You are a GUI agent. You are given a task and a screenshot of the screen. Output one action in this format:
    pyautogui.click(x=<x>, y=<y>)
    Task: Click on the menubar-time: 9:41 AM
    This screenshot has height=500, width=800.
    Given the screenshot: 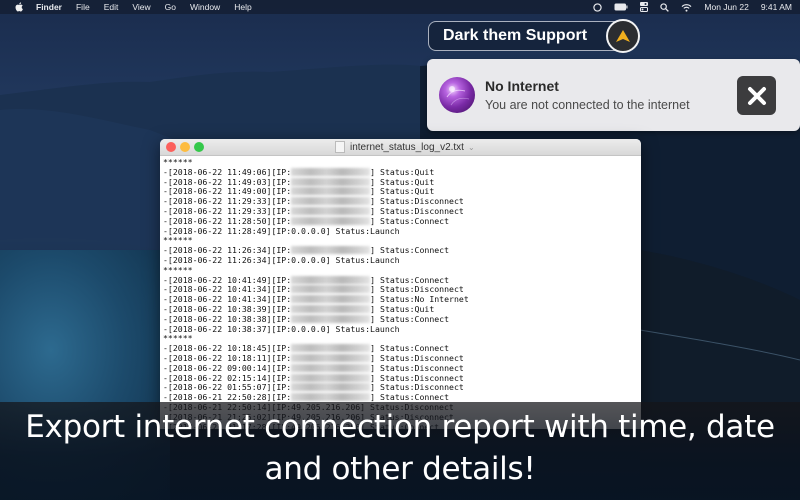 What is the action you would take?
    pyautogui.click(x=776, y=7)
    